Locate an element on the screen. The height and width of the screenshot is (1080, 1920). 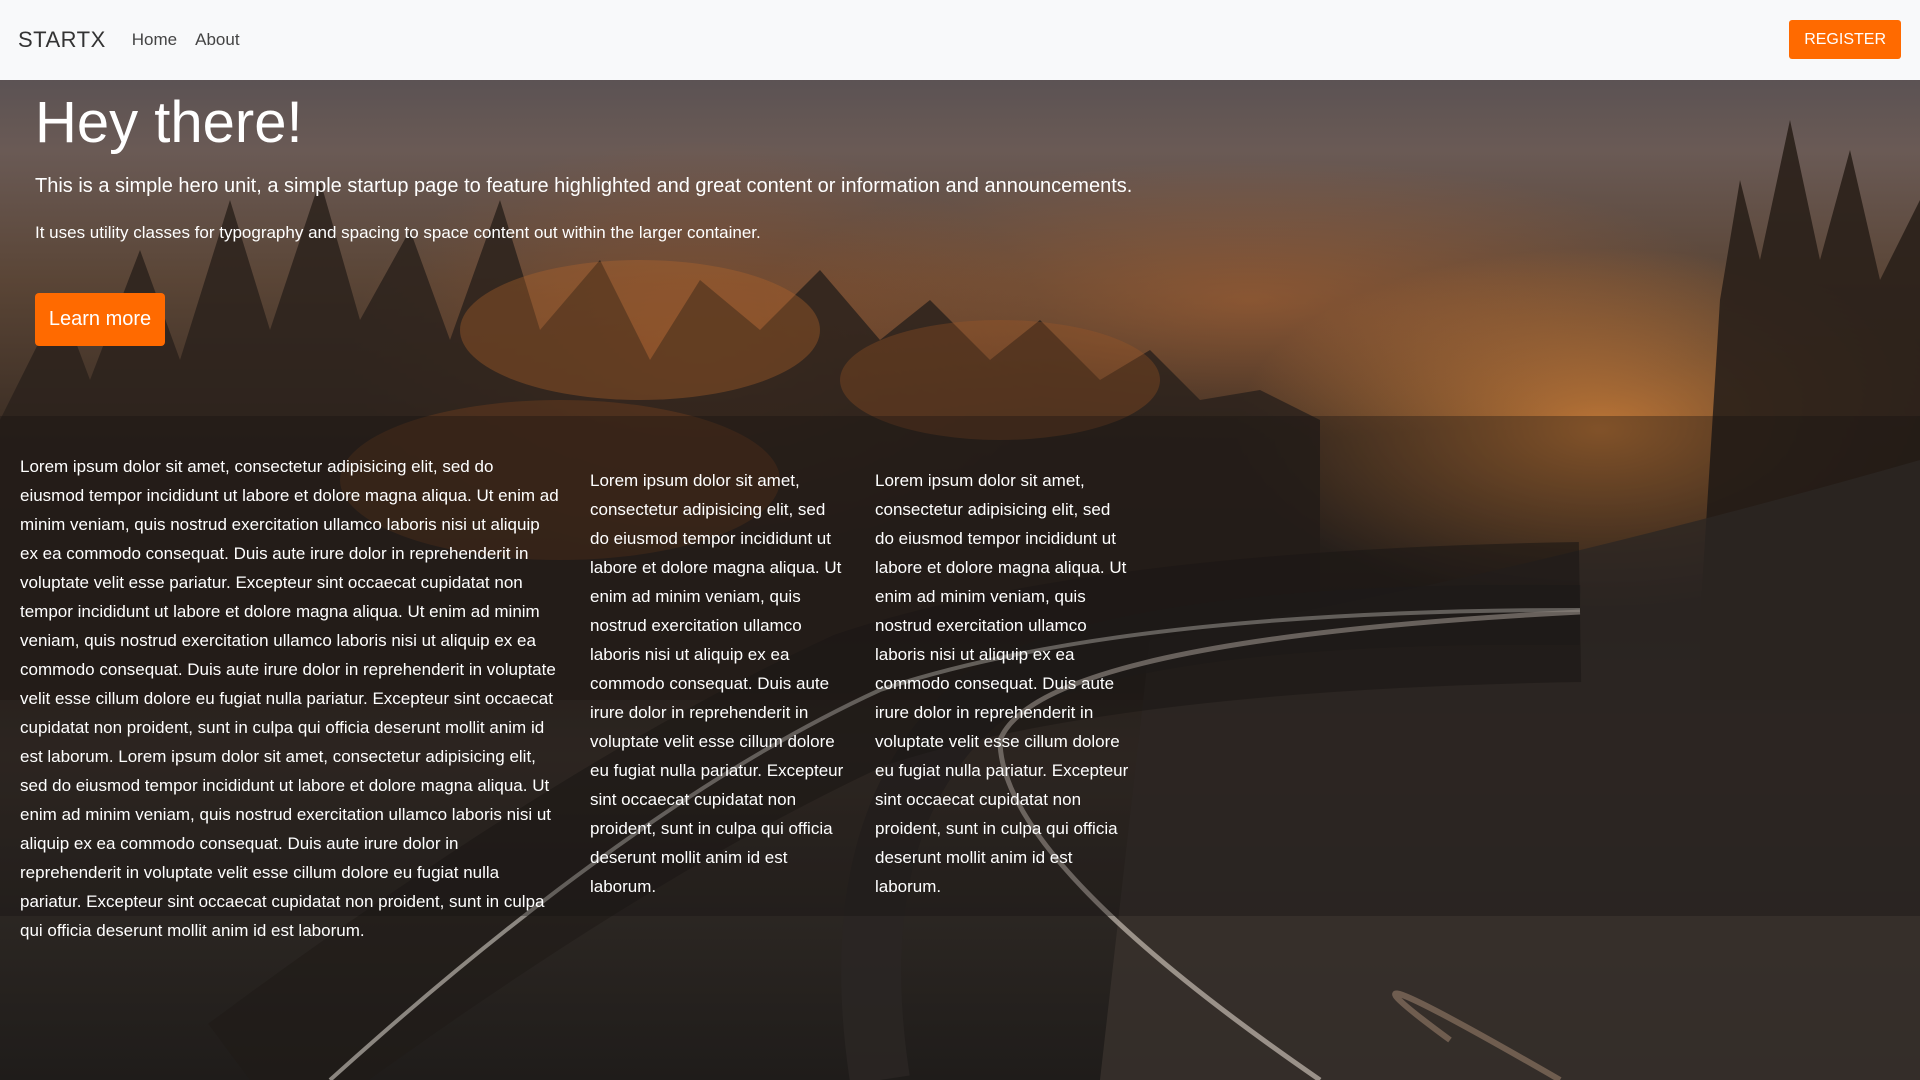
nav-link-home: Home is located at coordinates (154, 40).